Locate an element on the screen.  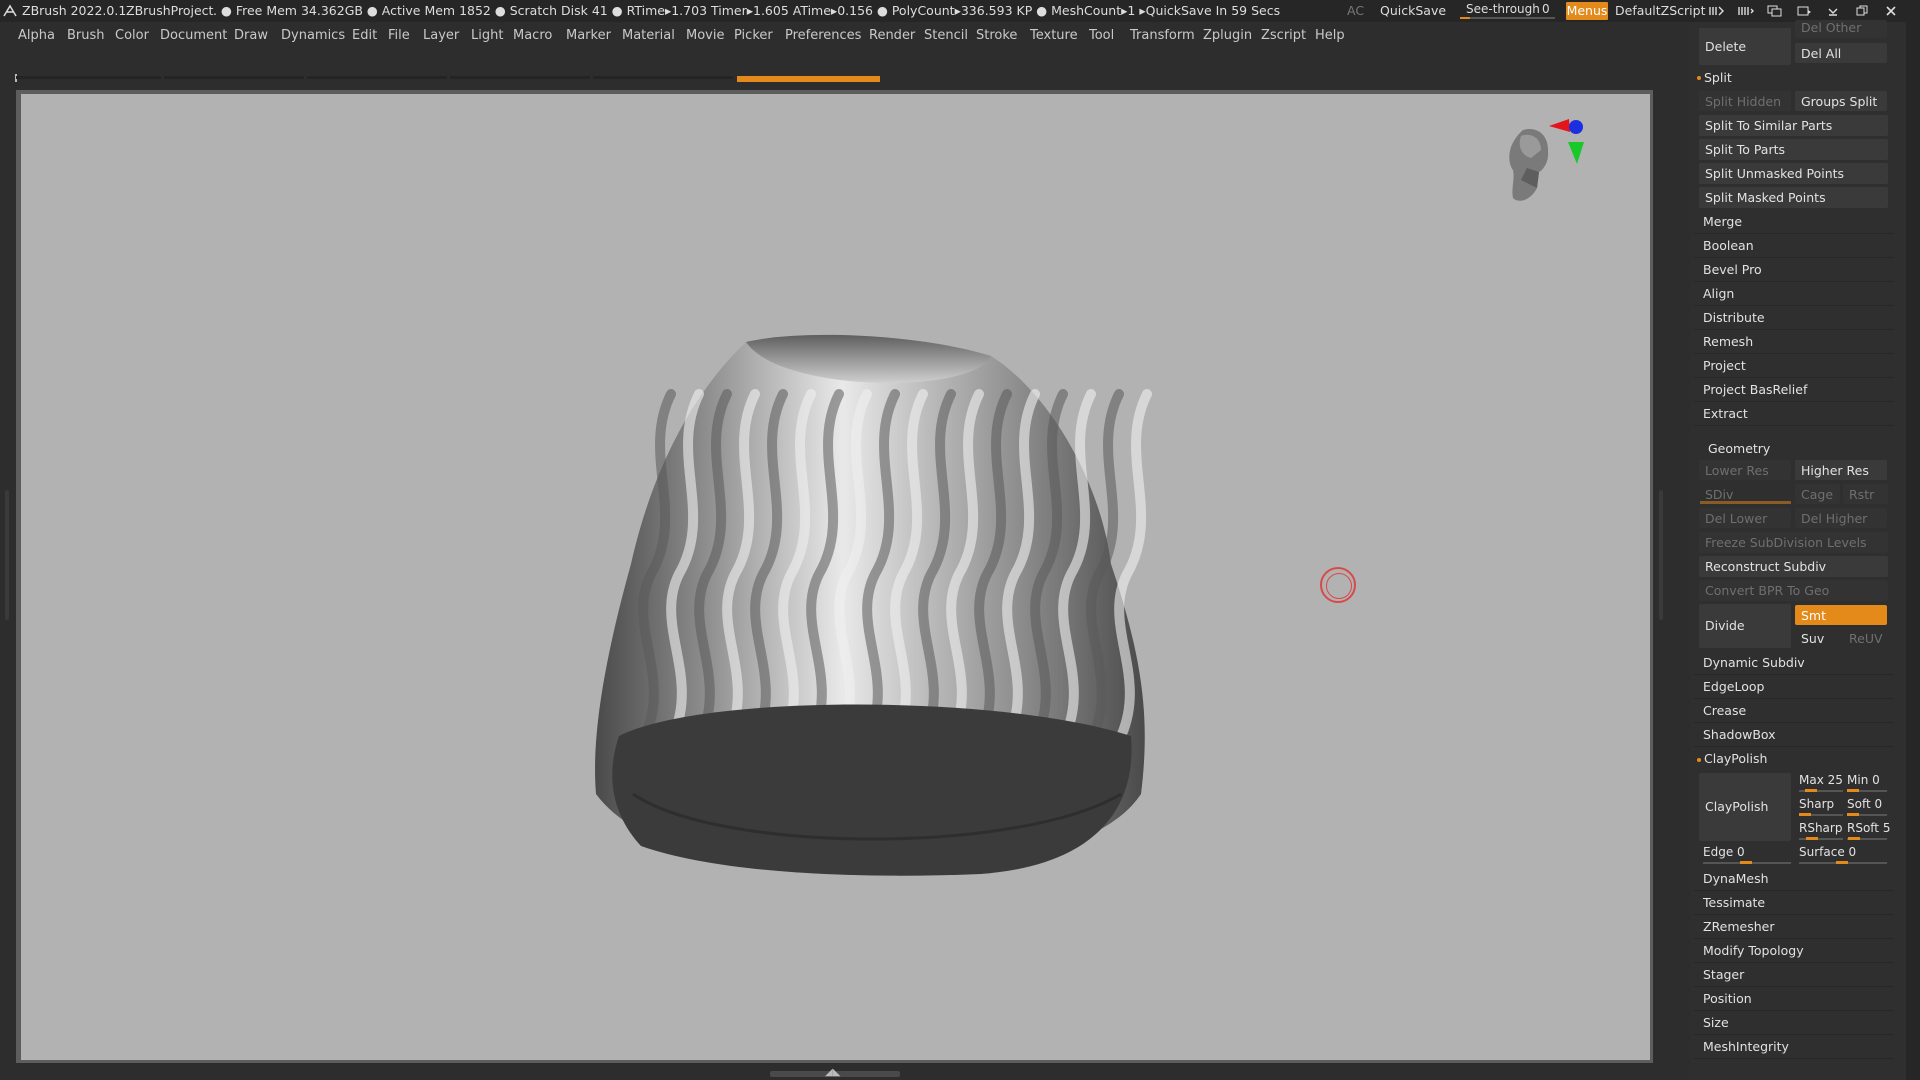
menu-alpha: Alpha is located at coordinates (36, 36).